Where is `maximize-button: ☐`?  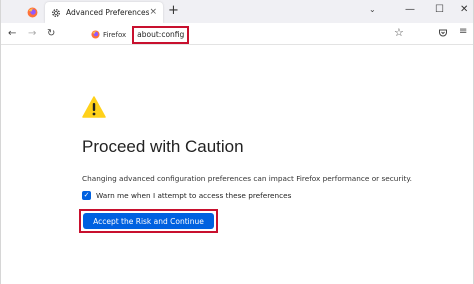
maximize-button: ☐ is located at coordinates (439, 10).